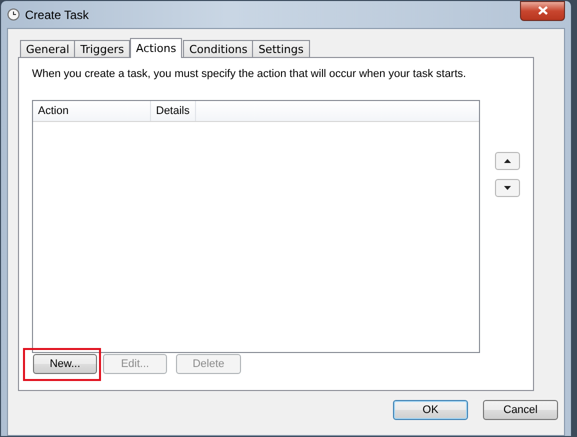  I want to click on caret-down-icon, so click(507, 188).